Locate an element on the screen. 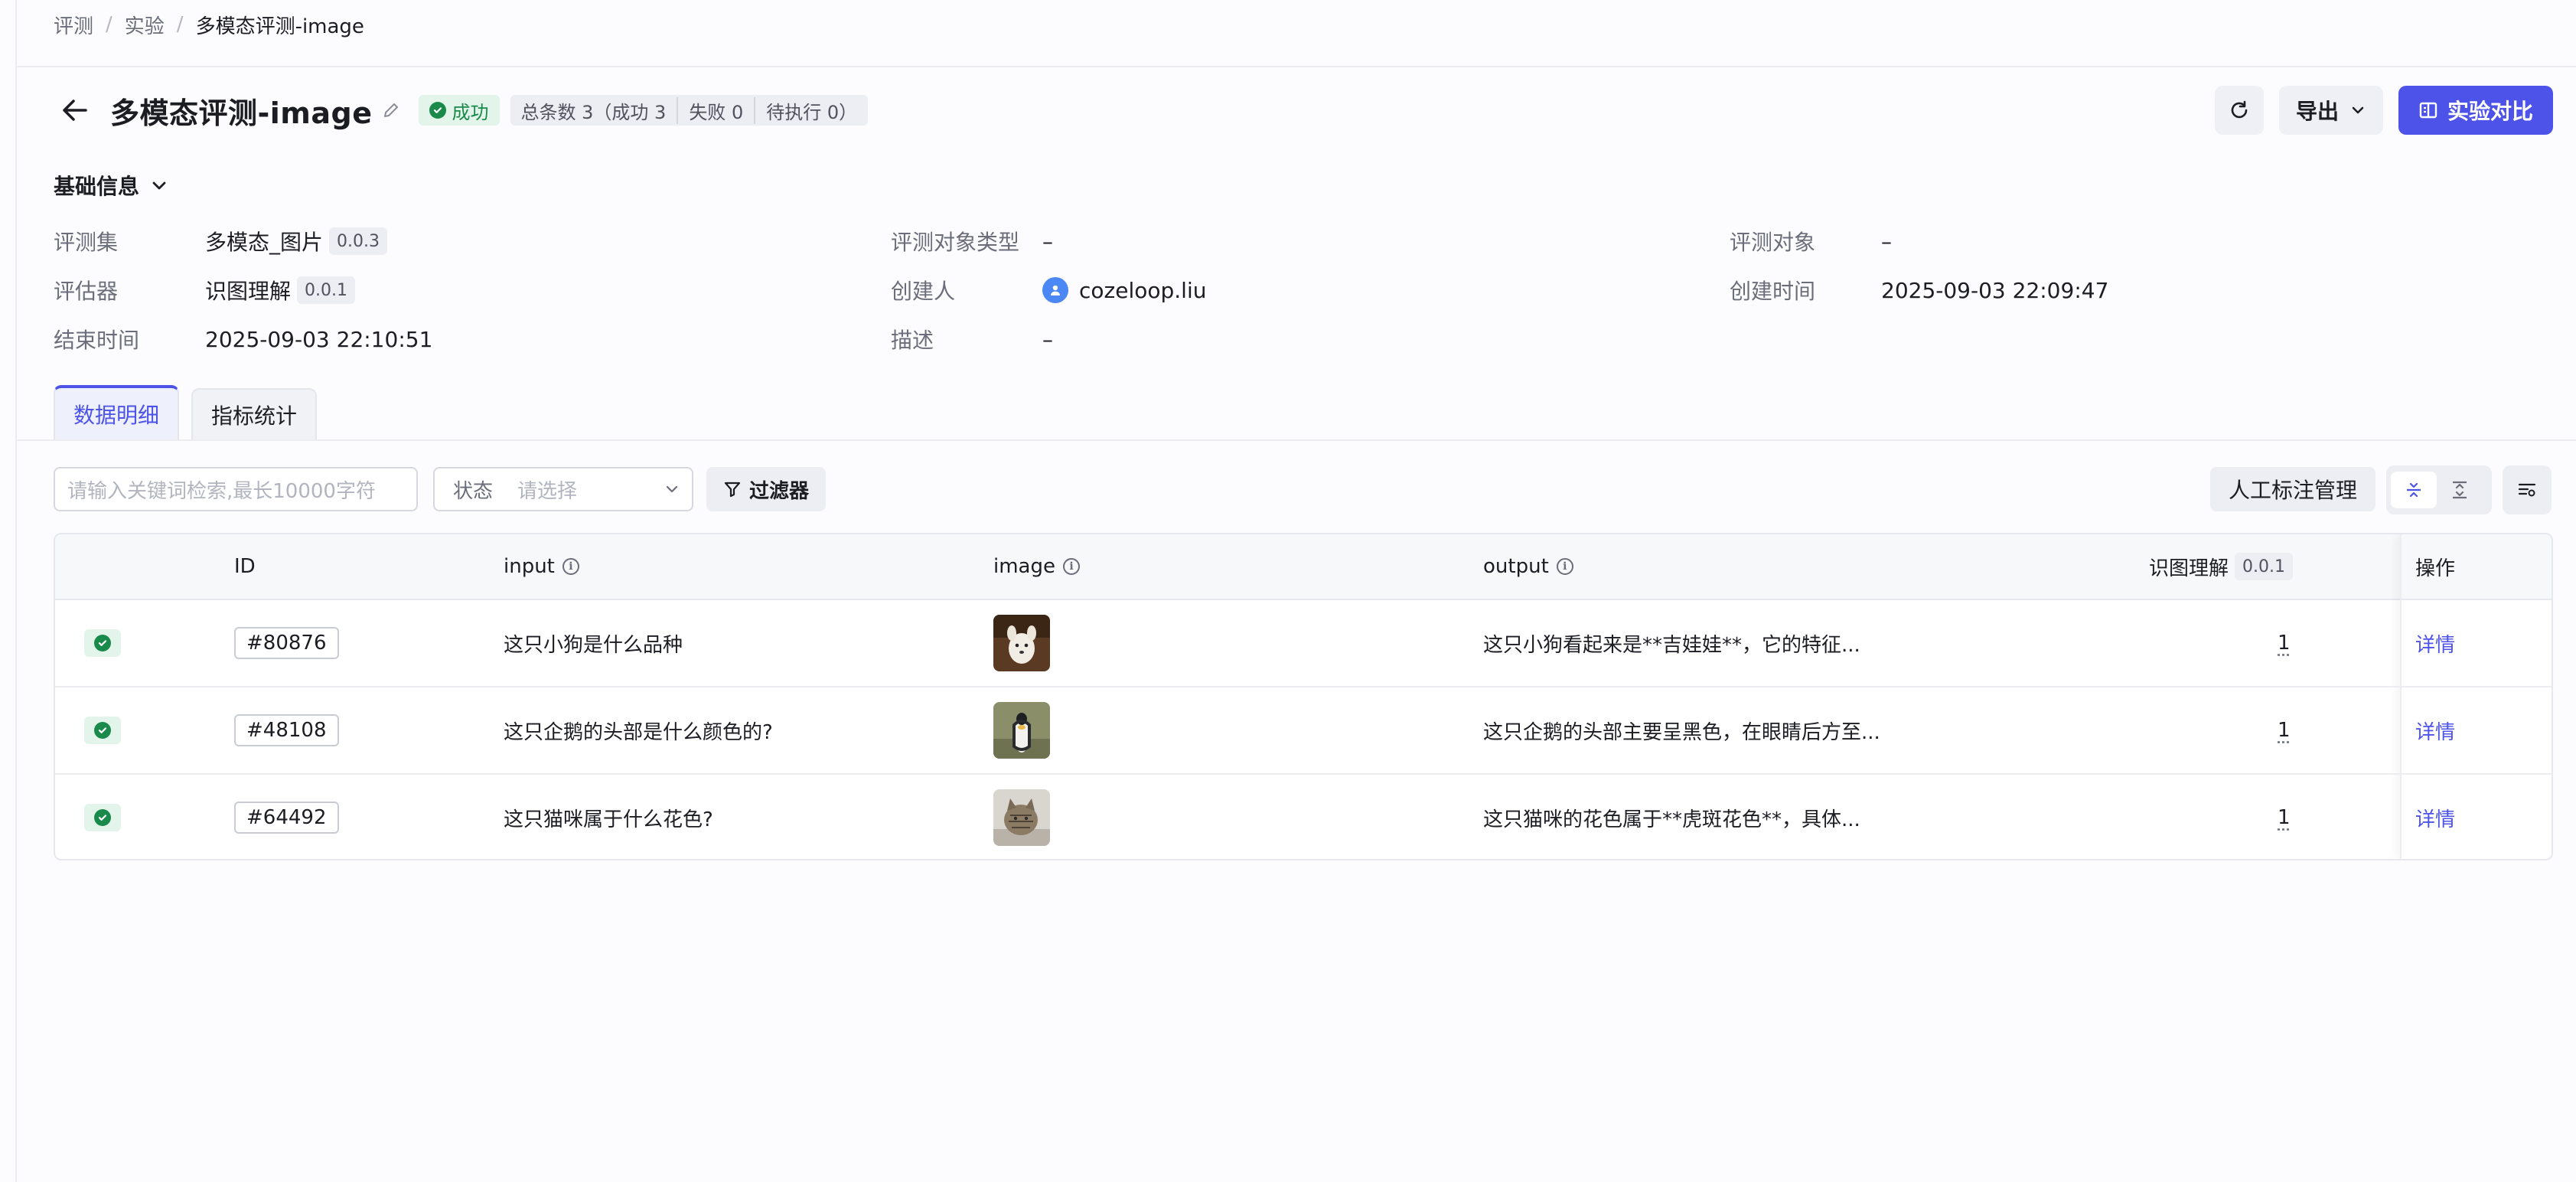 This screenshot has height=1182, width=2576. compare-experiments-button: 实验对比 is located at coordinates (2475, 111).